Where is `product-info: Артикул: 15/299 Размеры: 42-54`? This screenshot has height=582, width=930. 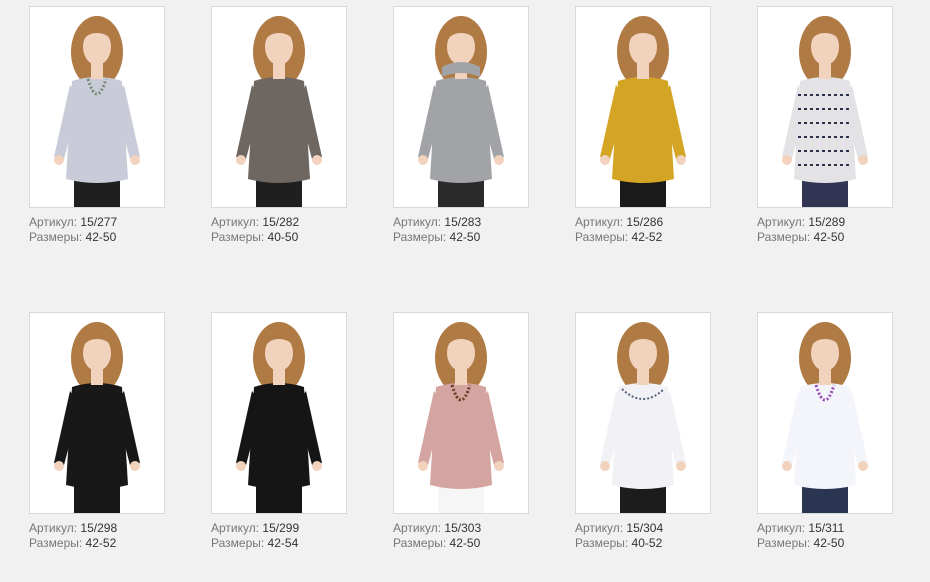
product-info: Артикул: 15/299 Размеры: 42-54 is located at coordinates (279, 536).